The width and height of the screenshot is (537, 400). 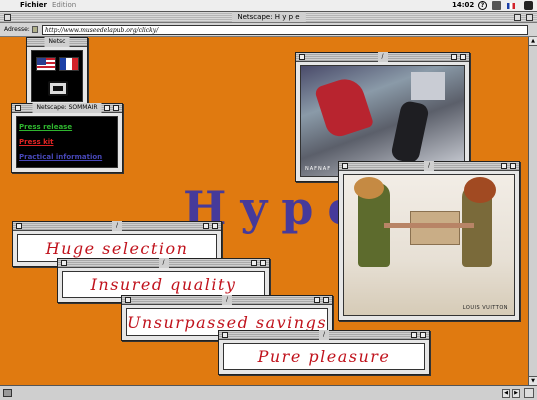 What do you see at coordinates (496, 5) in the screenshot?
I see `netscape-app-icon` at bounding box center [496, 5].